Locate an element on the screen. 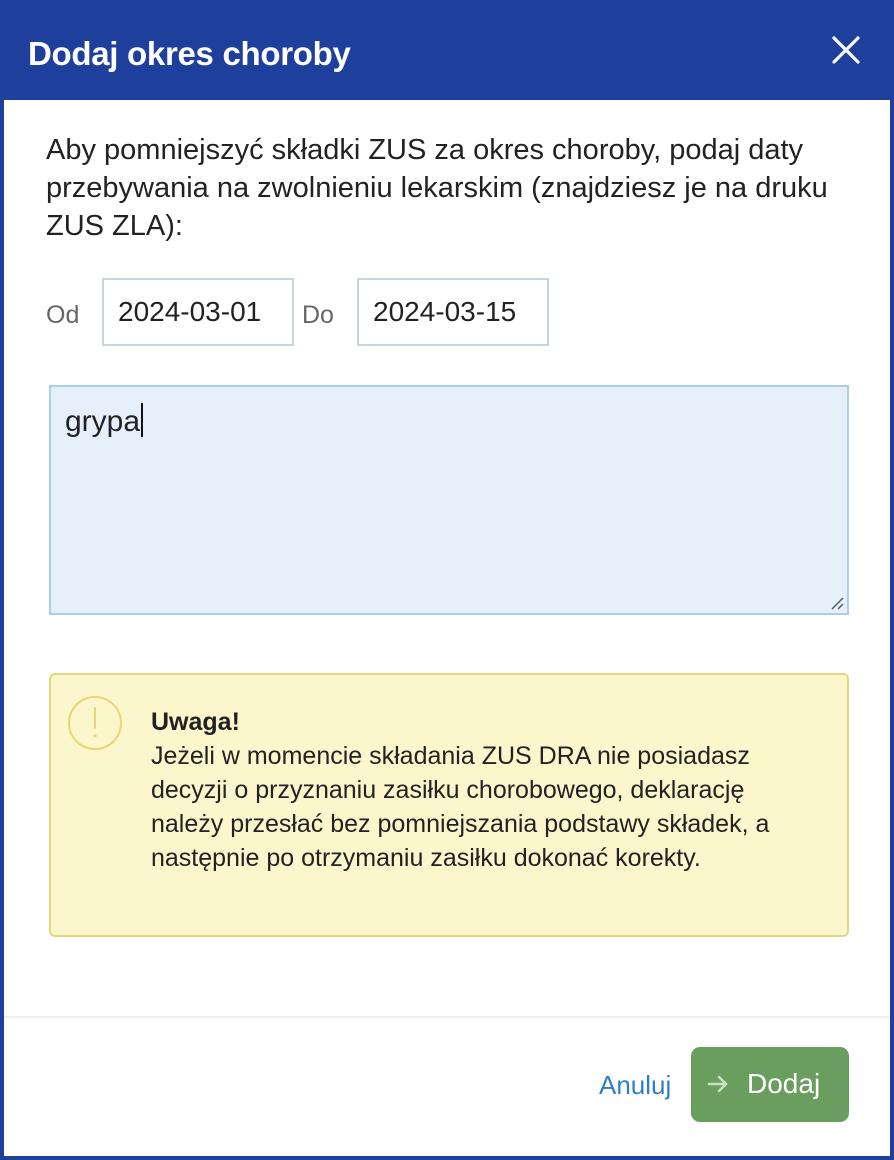 The width and height of the screenshot is (894, 1160). dialog-title: Dodaj okres choroby is located at coordinates (189, 53).